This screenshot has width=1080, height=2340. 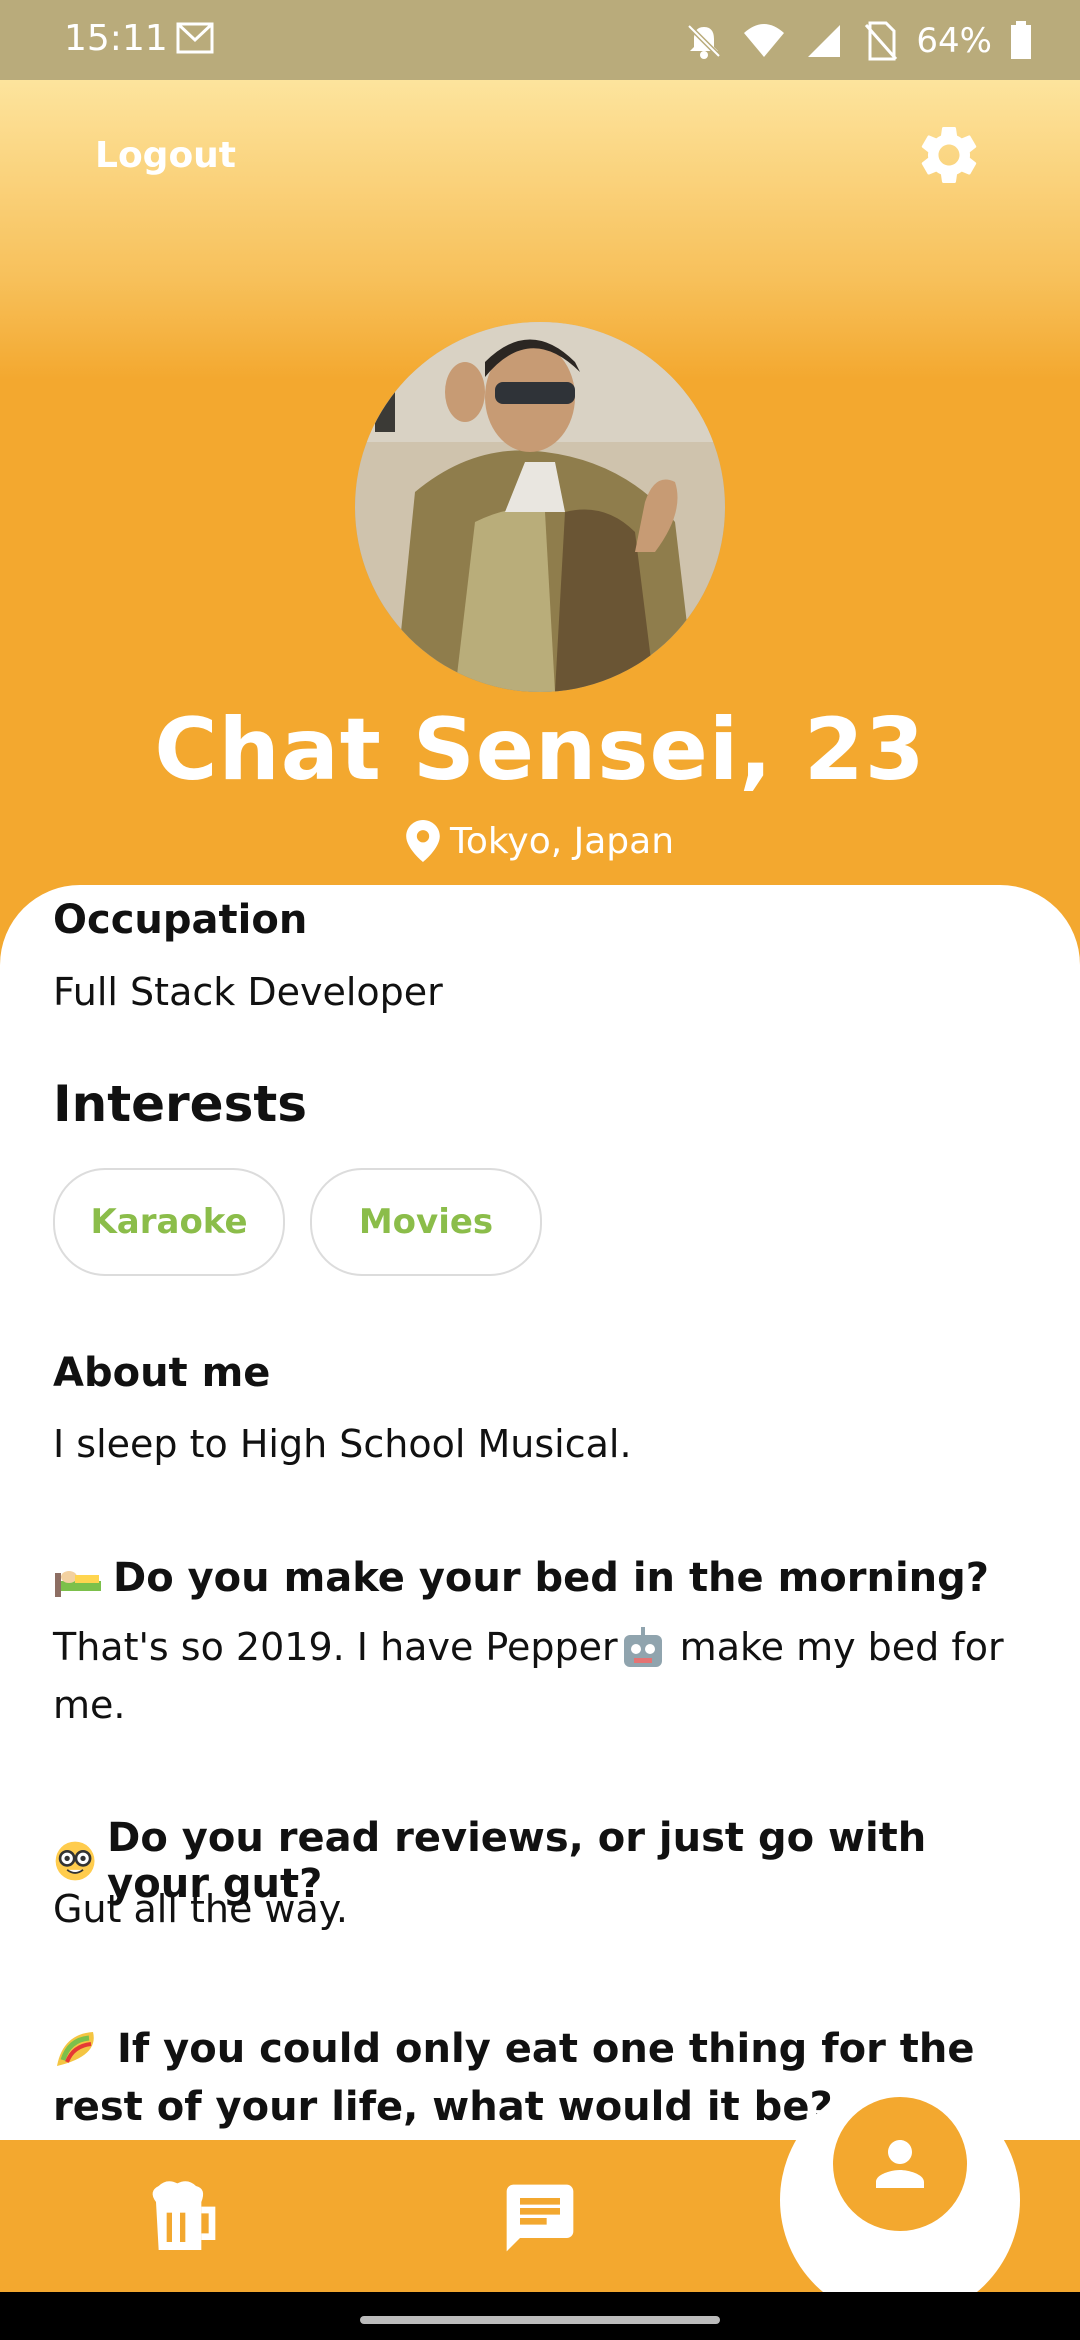 What do you see at coordinates (165, 155) in the screenshot?
I see `logout-button: Logout` at bounding box center [165, 155].